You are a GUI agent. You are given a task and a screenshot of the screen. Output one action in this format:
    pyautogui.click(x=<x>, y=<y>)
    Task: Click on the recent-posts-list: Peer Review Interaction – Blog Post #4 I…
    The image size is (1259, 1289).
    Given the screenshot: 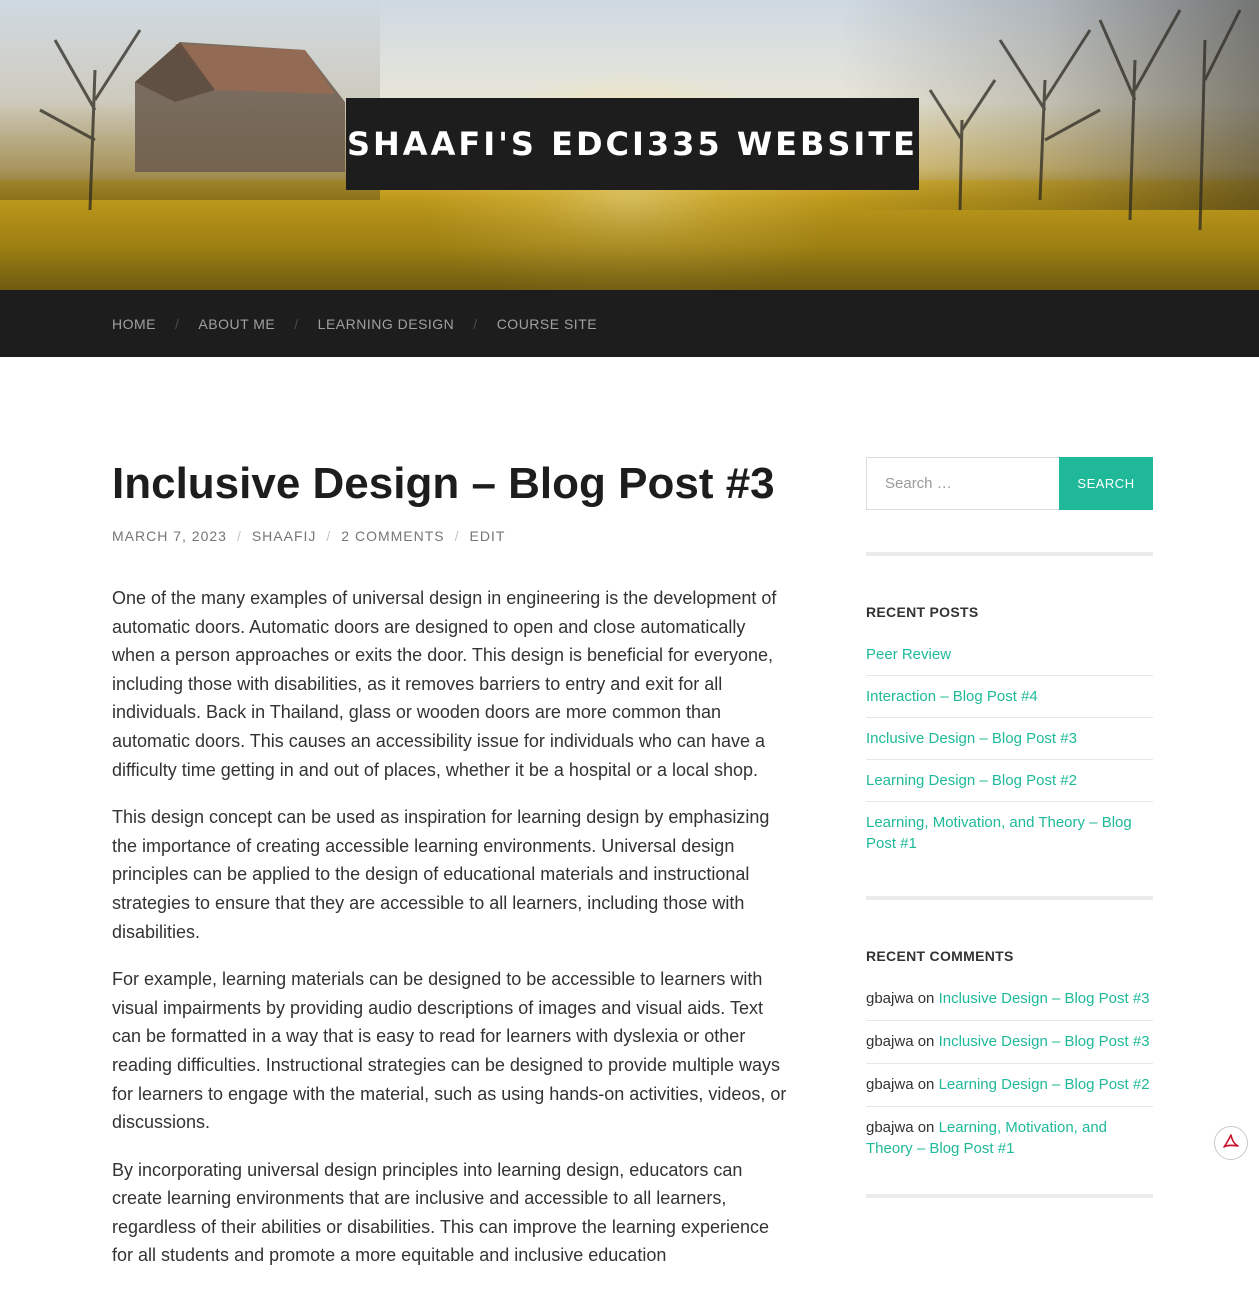 What is the action you would take?
    pyautogui.click(x=1009, y=754)
    